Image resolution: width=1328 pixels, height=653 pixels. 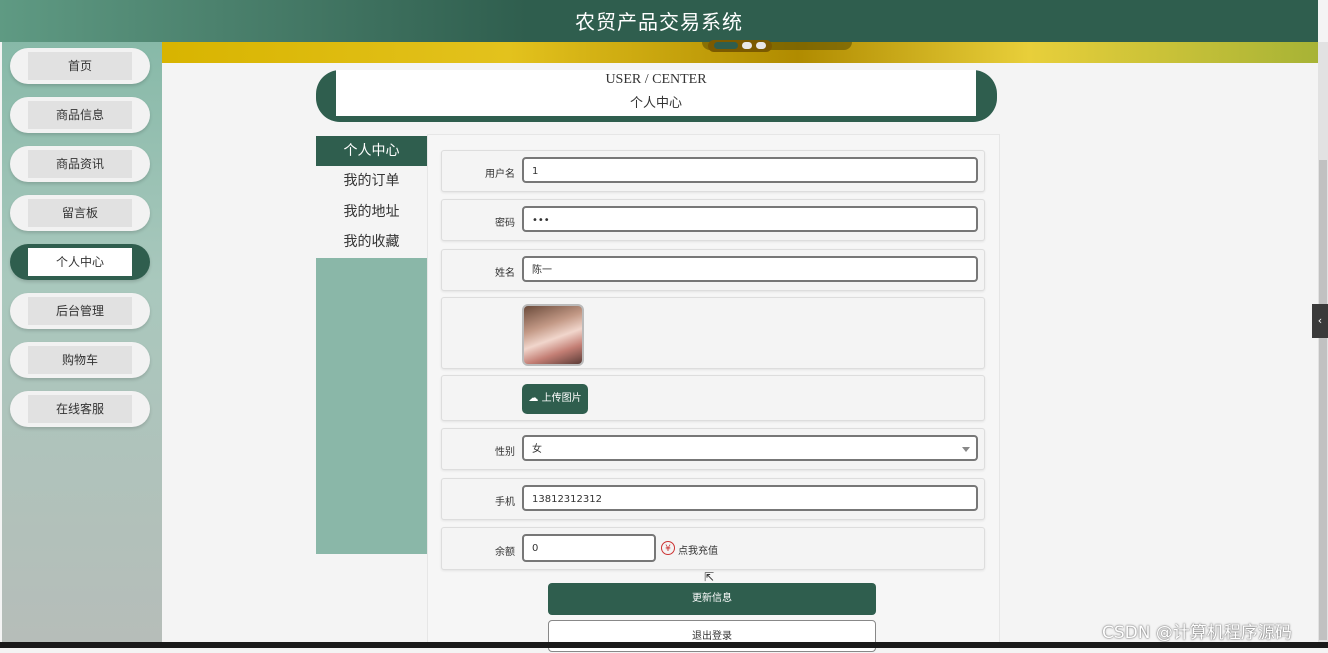 I want to click on balance-row: 余额 0 ¥ 点我充值, so click(x=713, y=548).